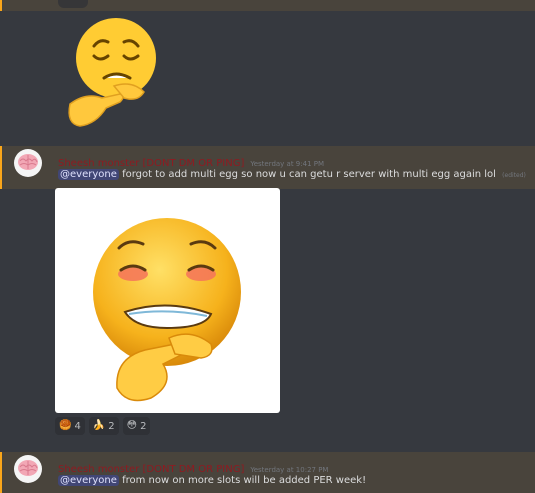 The height and width of the screenshot is (493, 535). I want to click on banana-icon: 🍌, so click(99, 425).